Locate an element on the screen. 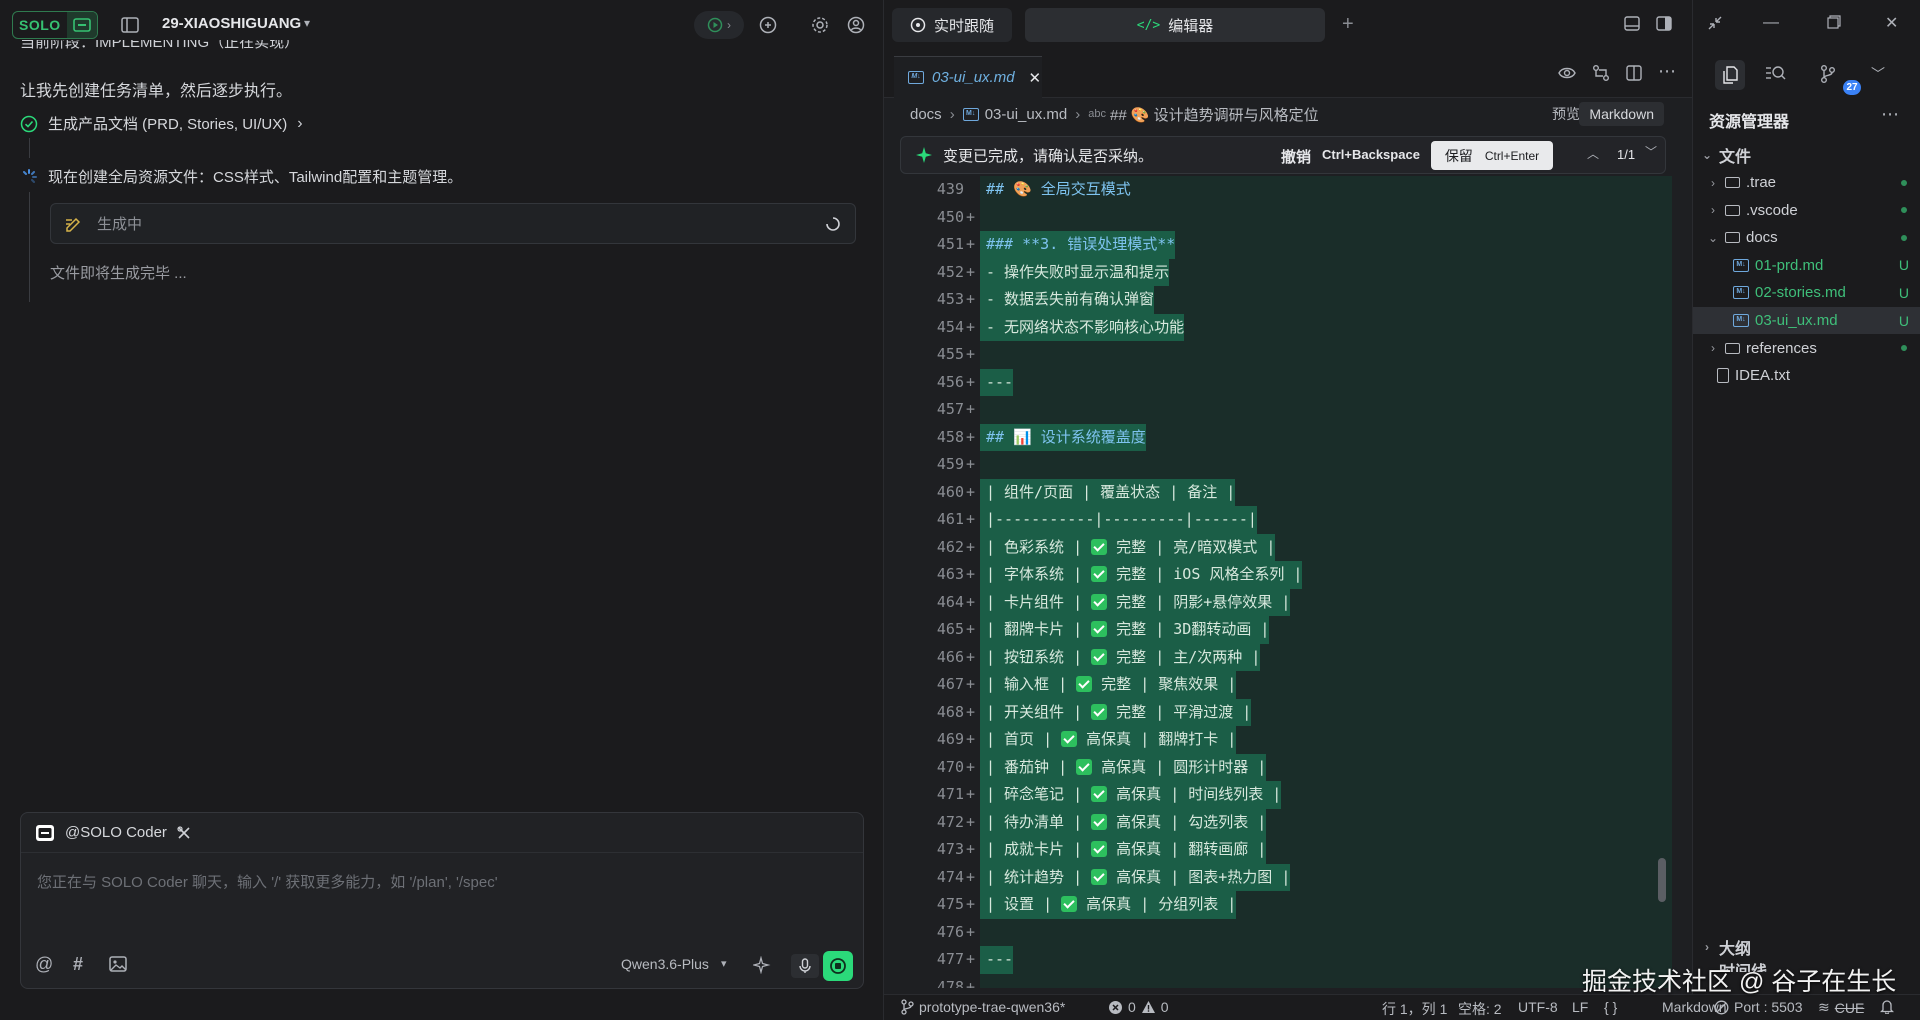 Image resolution: width=1920 pixels, height=1020 pixels. scrollbar-thumb is located at coordinates (1662, 880).